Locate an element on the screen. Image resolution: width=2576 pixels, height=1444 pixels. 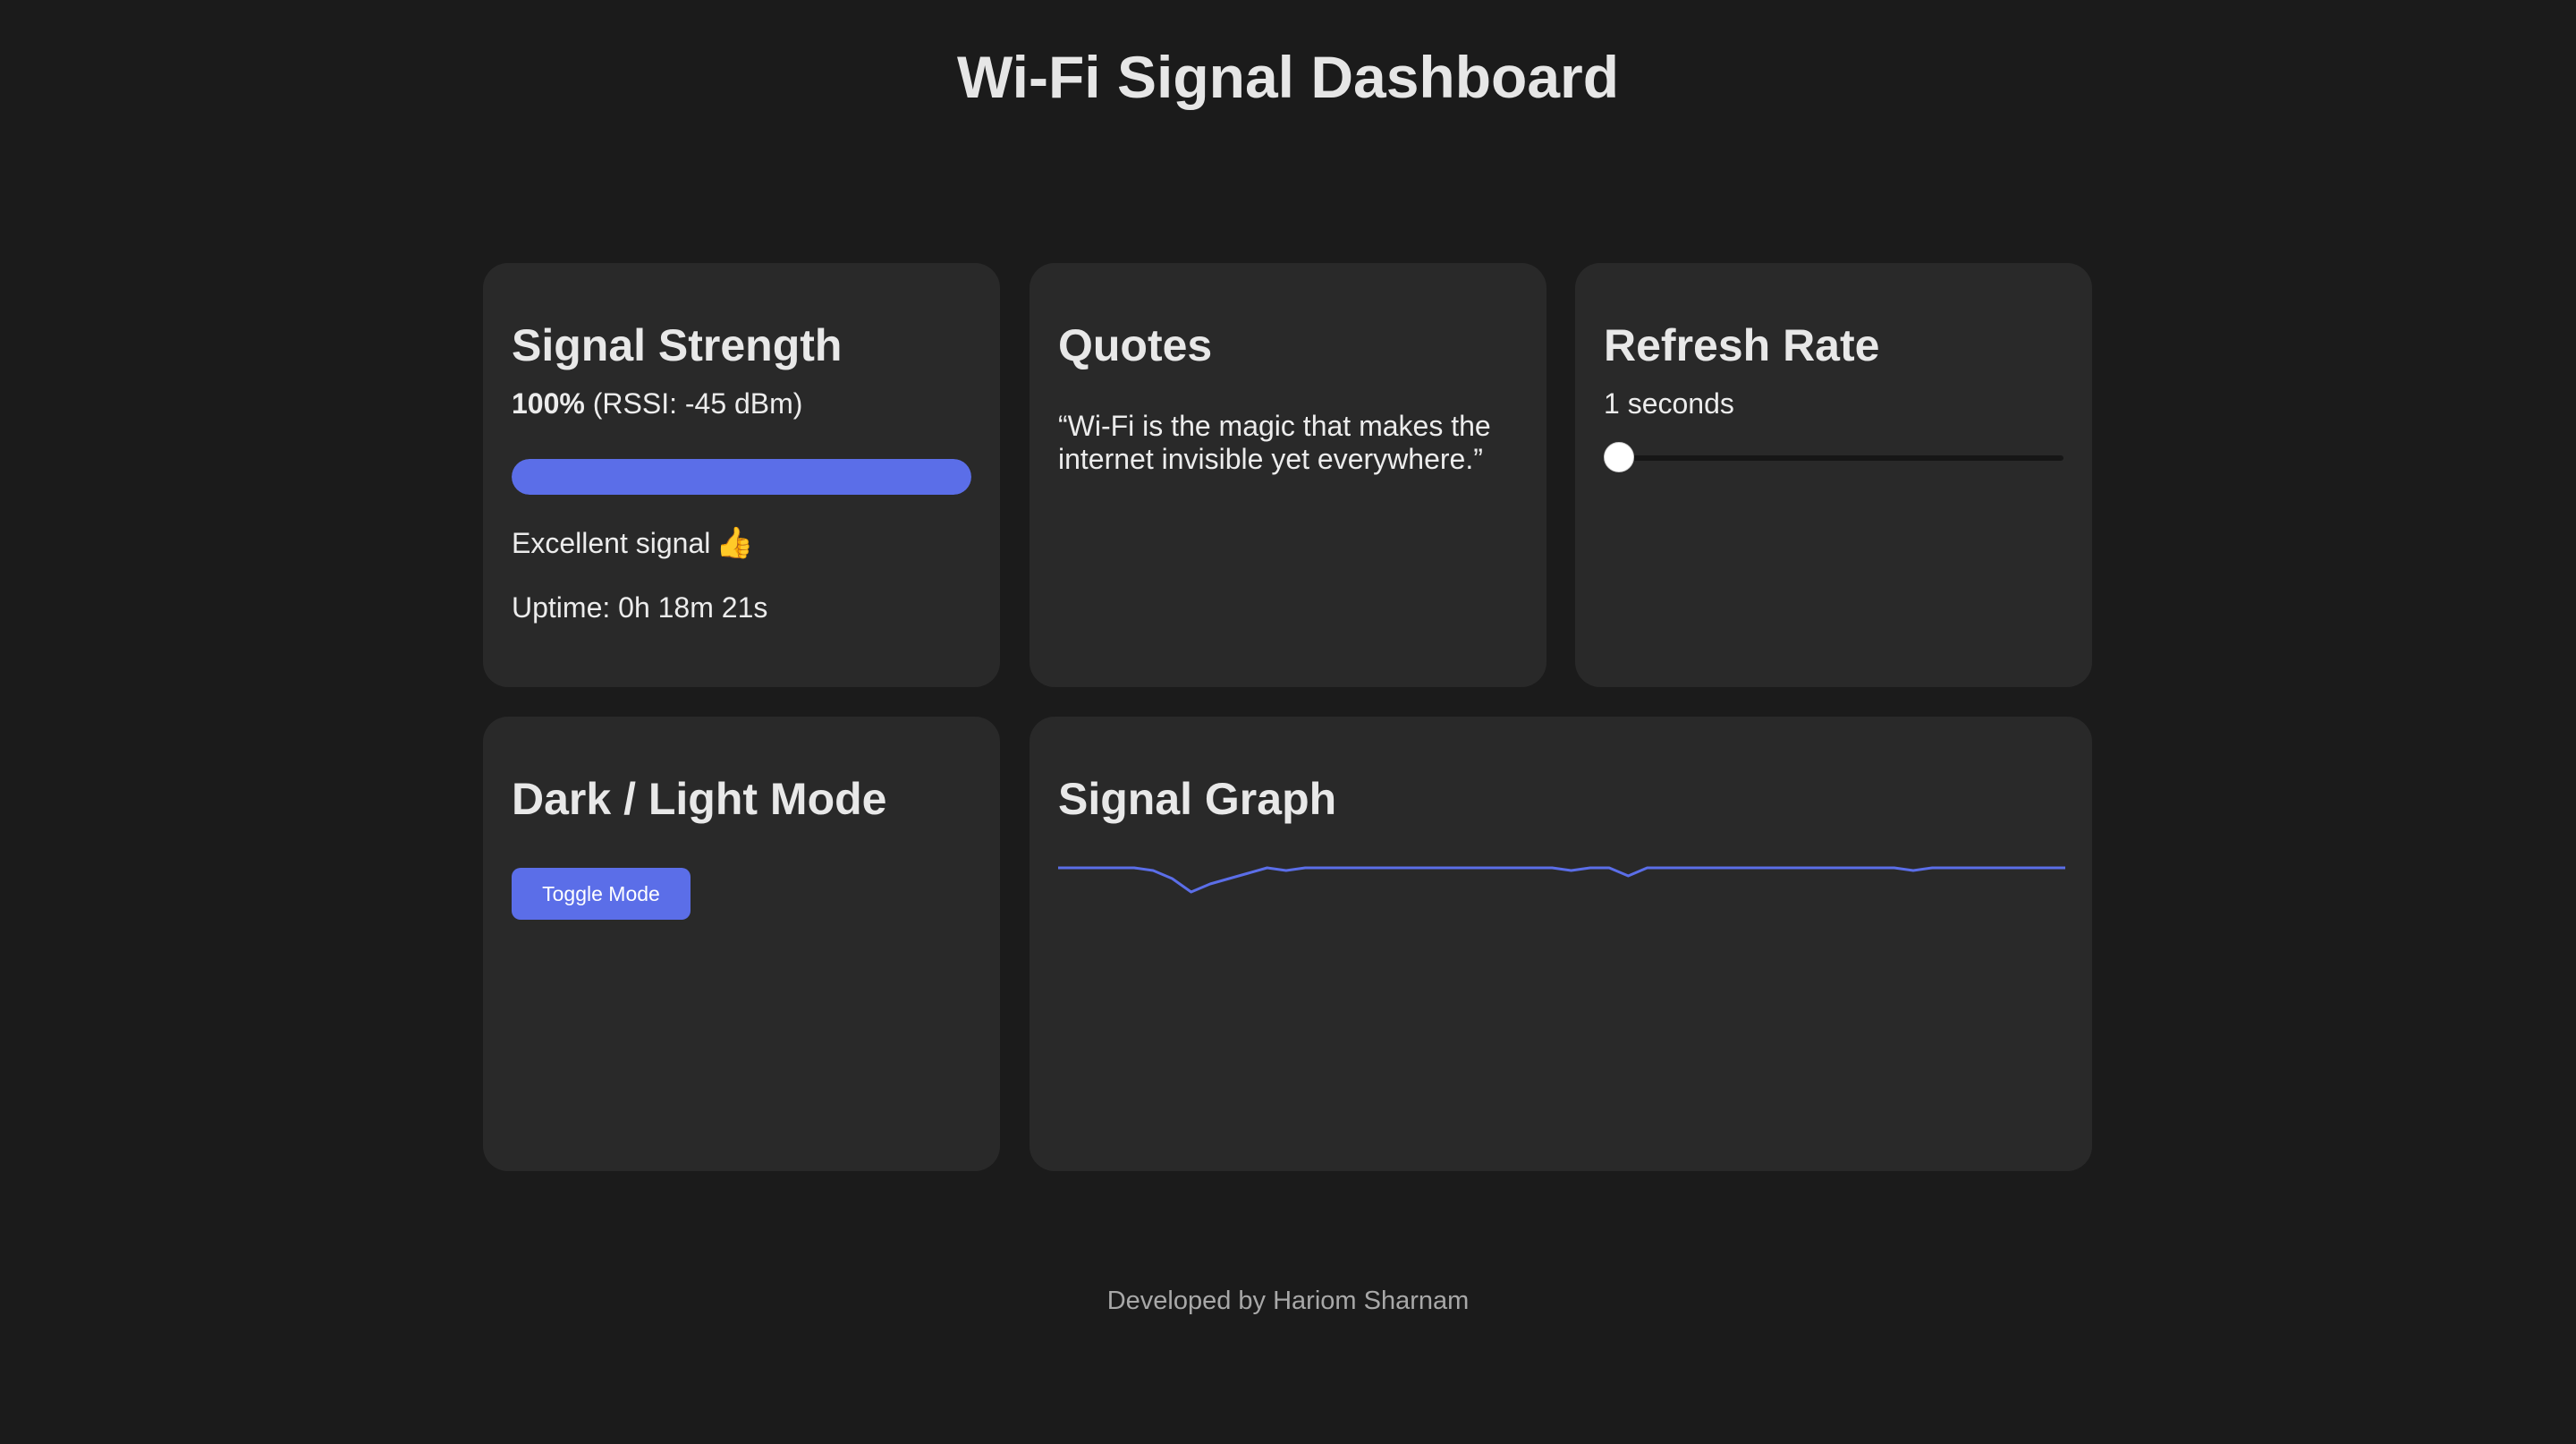
theme-mode-card: Dark / Light Mode Toggle Mode is located at coordinates (741, 944).